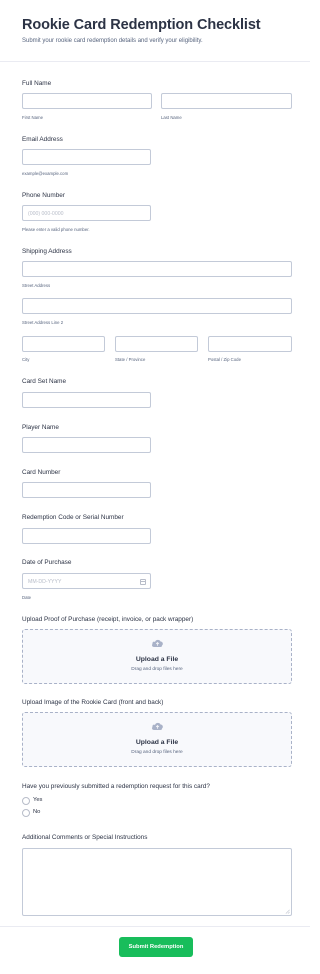 This screenshot has width=320, height=974. I want to click on radio-no, so click(26, 813).